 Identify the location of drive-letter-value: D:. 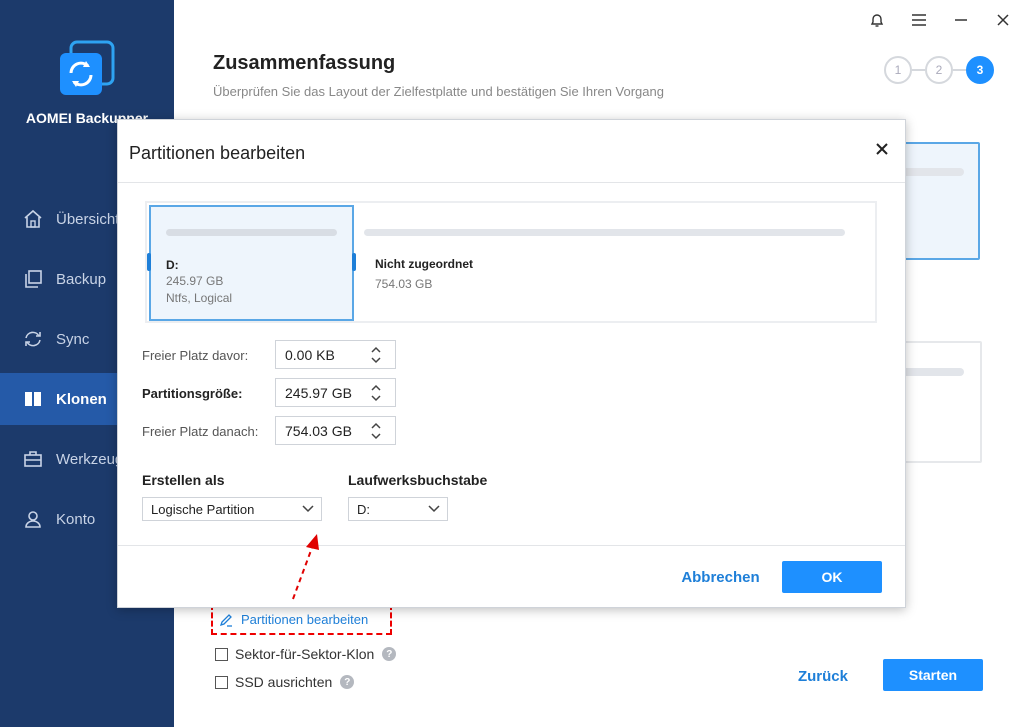
(363, 509).